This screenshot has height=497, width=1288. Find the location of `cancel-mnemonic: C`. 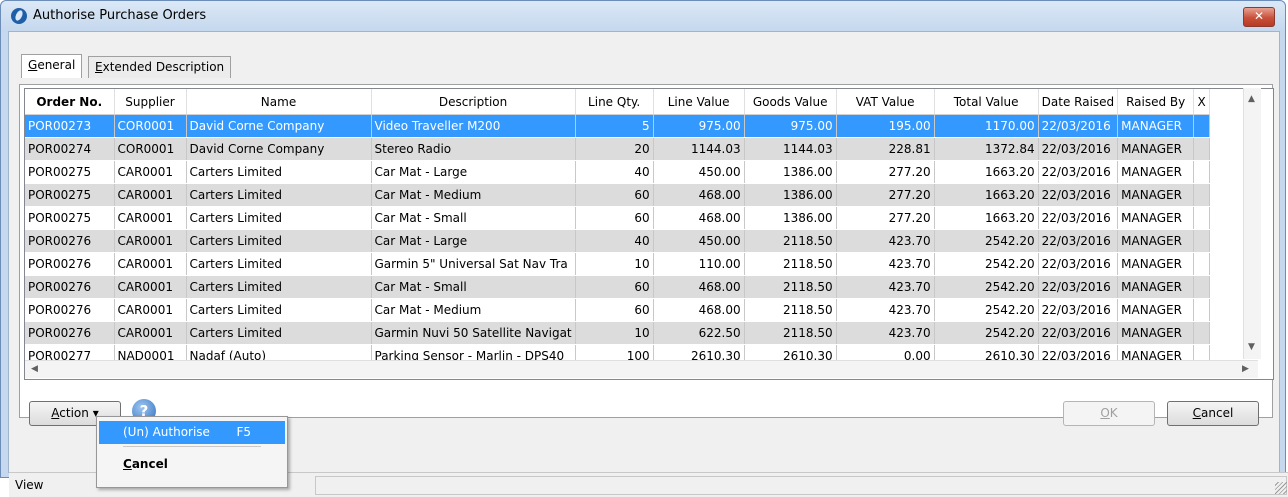

cancel-mnemonic: C is located at coordinates (1197, 413).